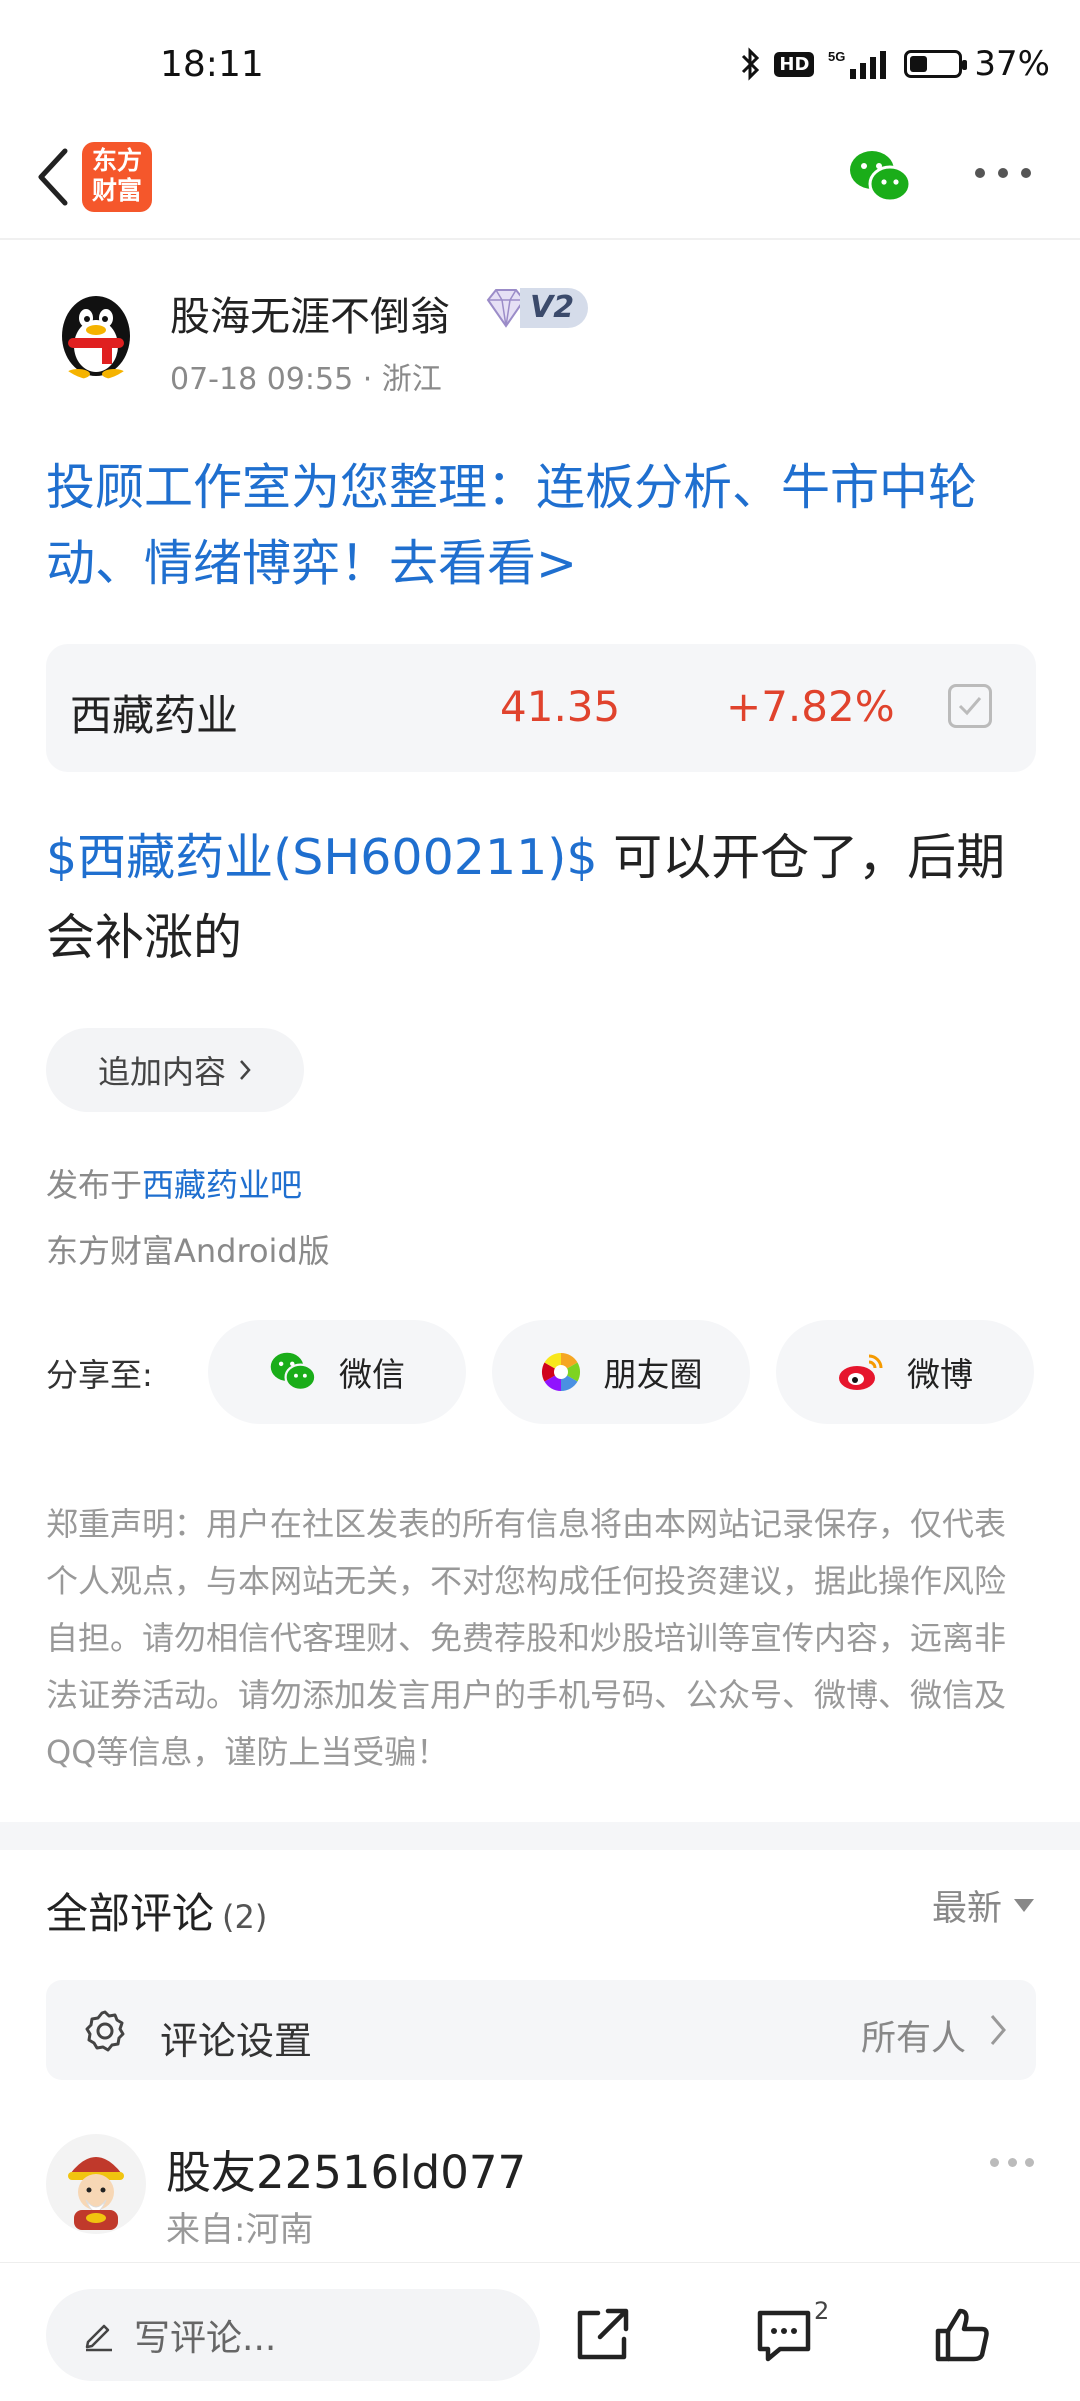 Image resolution: width=1080 pixels, height=2401 pixels. I want to click on level-badge-text: V2, so click(554, 308).